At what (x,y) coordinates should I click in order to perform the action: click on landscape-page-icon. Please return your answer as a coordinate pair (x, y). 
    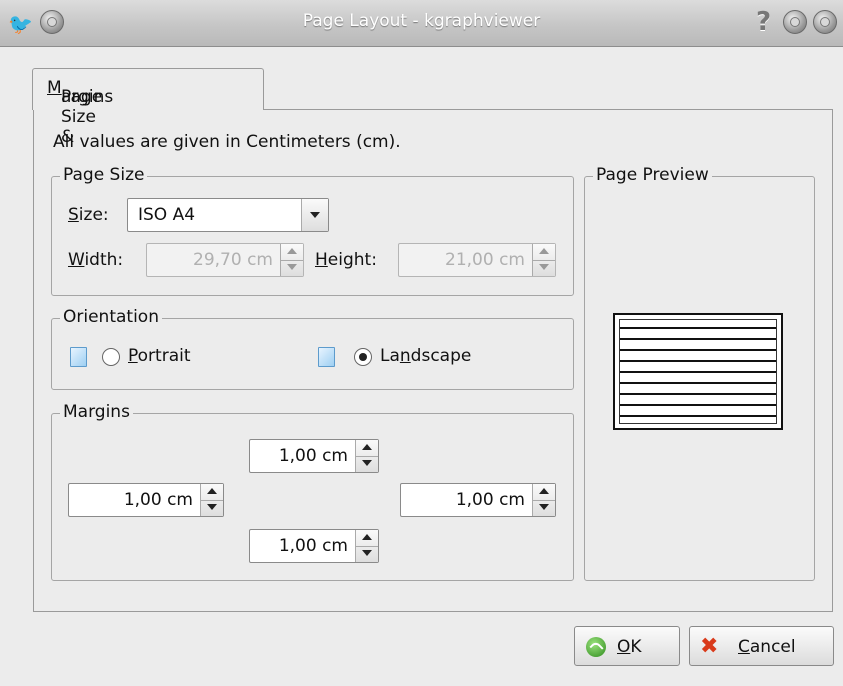
    Looking at the image, I should click on (326, 357).